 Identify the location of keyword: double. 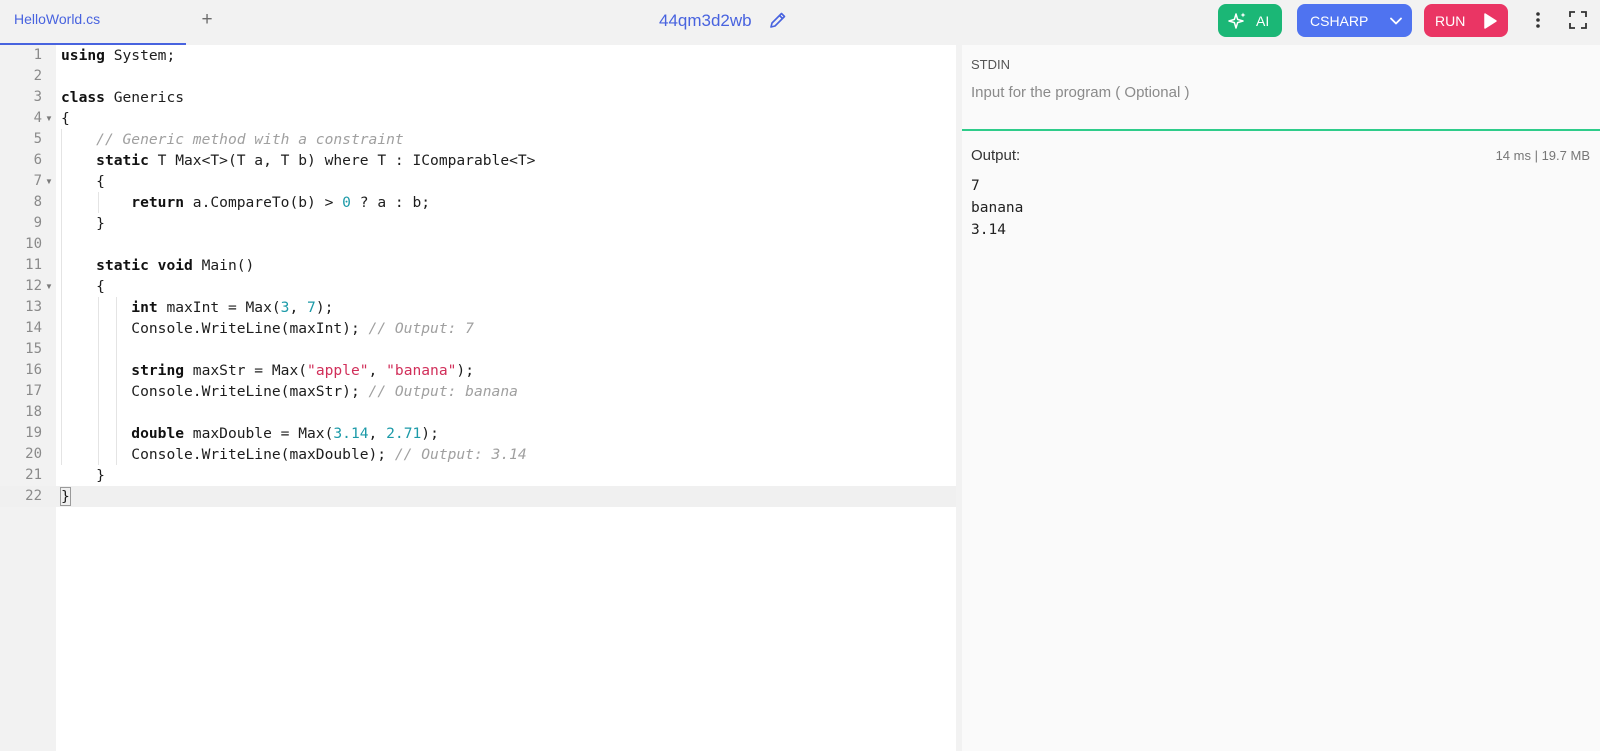
(158, 433).